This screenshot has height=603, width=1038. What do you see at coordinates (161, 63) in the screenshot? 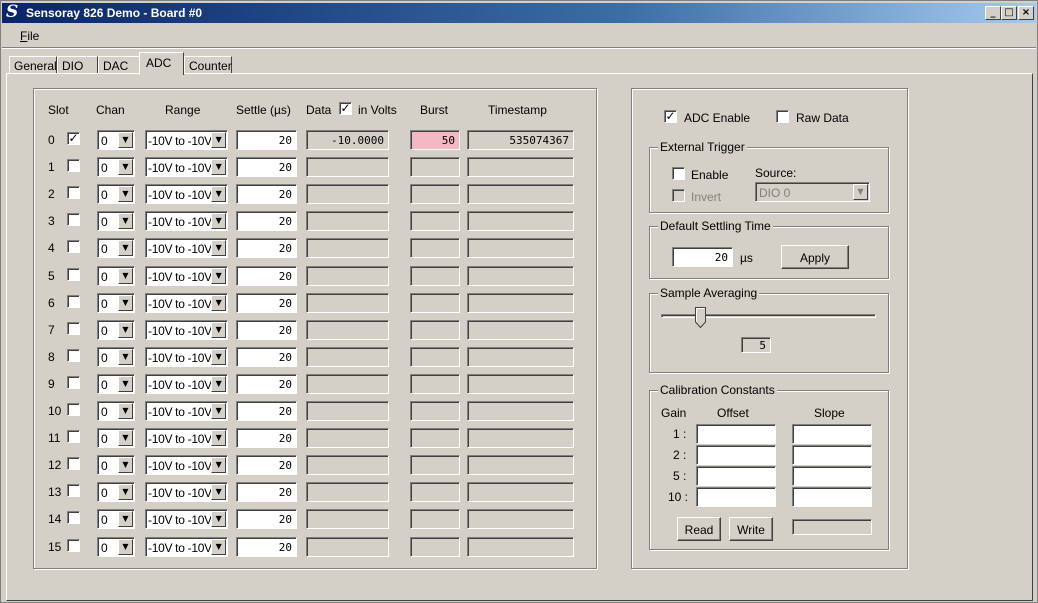
I see `tab-adc: ADC` at bounding box center [161, 63].